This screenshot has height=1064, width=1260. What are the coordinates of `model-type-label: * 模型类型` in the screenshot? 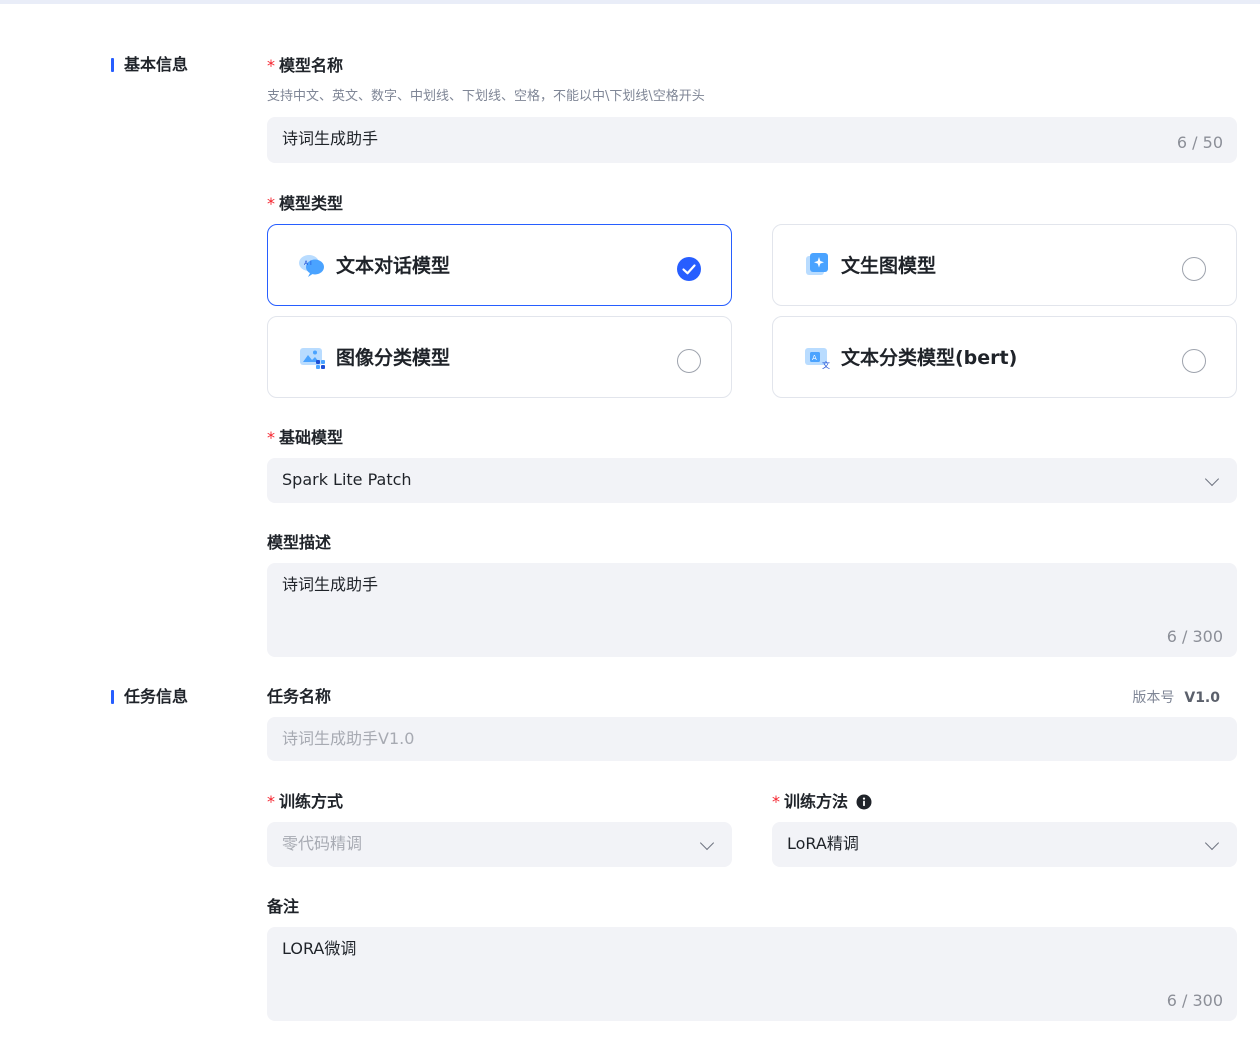 It's located at (305, 203).